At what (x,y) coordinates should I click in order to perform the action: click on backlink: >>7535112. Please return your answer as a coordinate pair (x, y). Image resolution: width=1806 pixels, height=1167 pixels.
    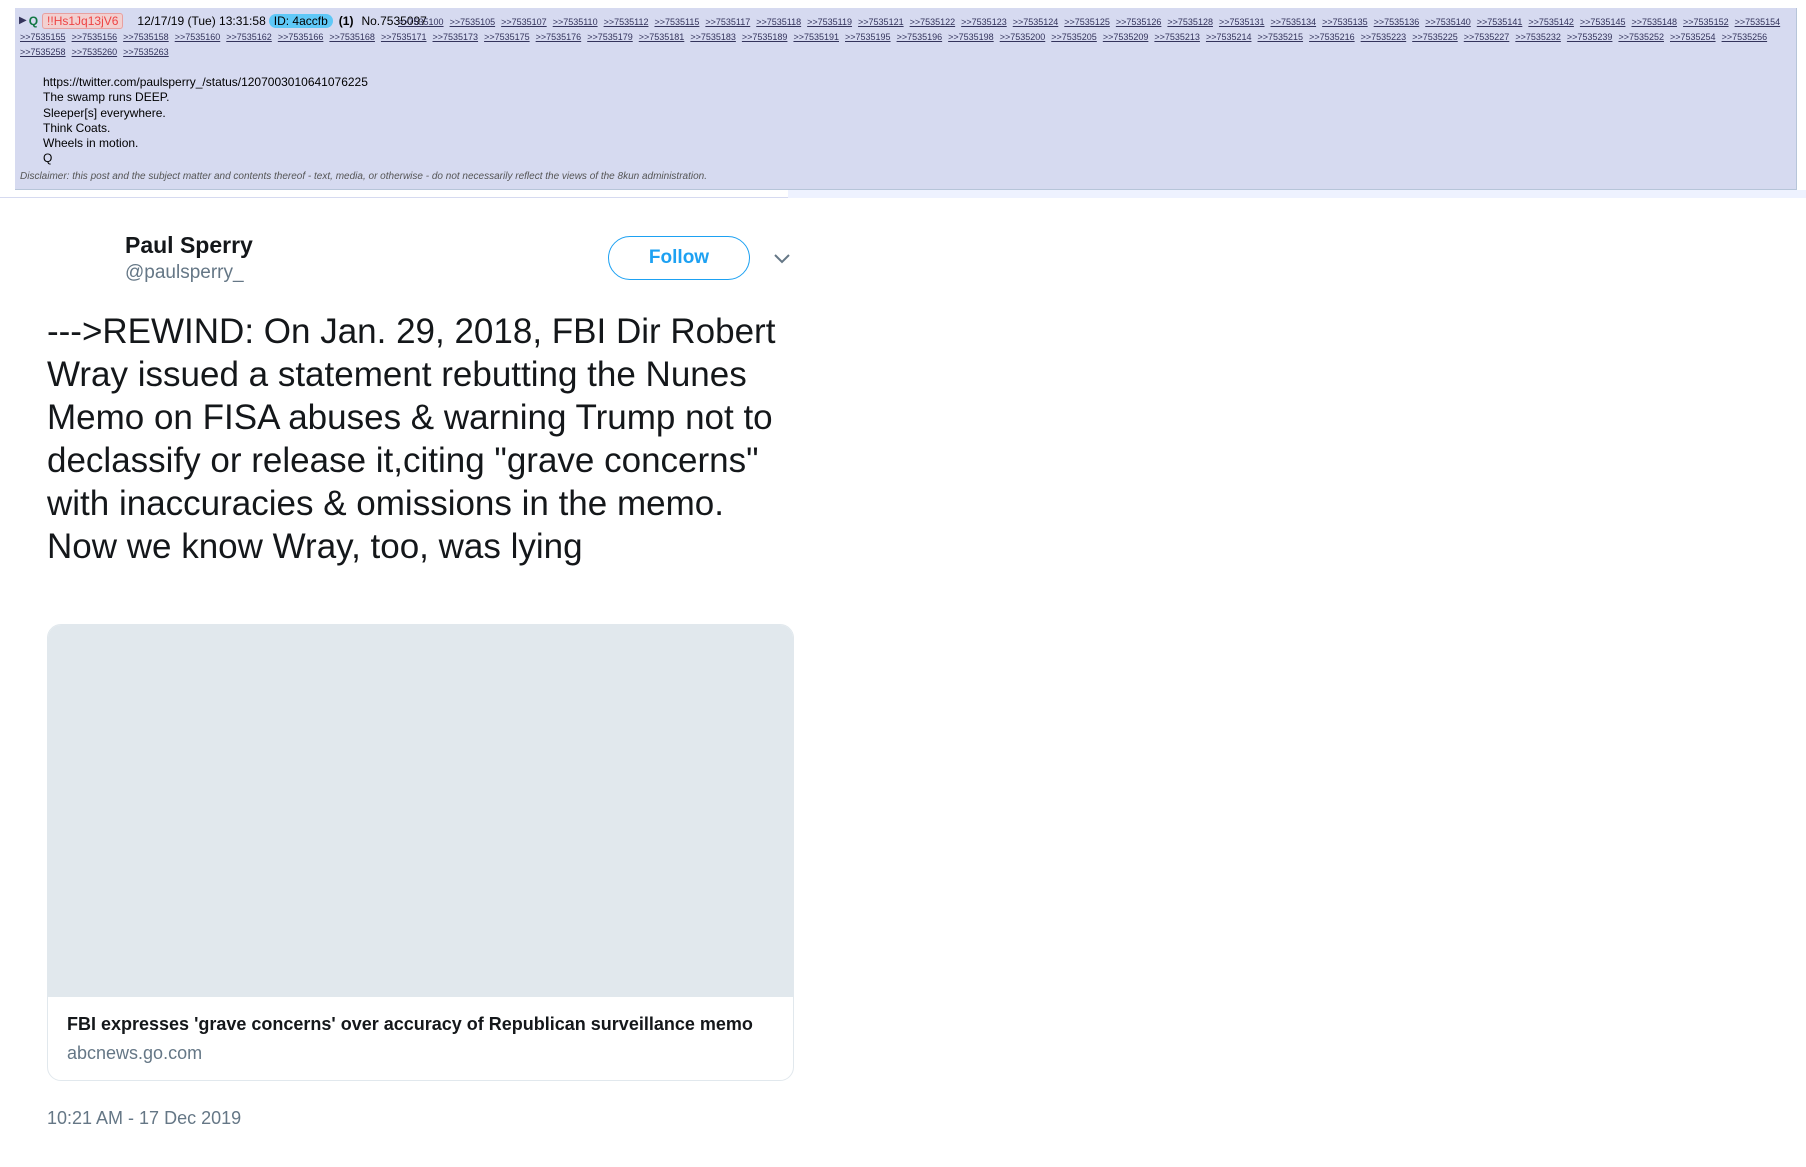
    Looking at the image, I should click on (626, 22).